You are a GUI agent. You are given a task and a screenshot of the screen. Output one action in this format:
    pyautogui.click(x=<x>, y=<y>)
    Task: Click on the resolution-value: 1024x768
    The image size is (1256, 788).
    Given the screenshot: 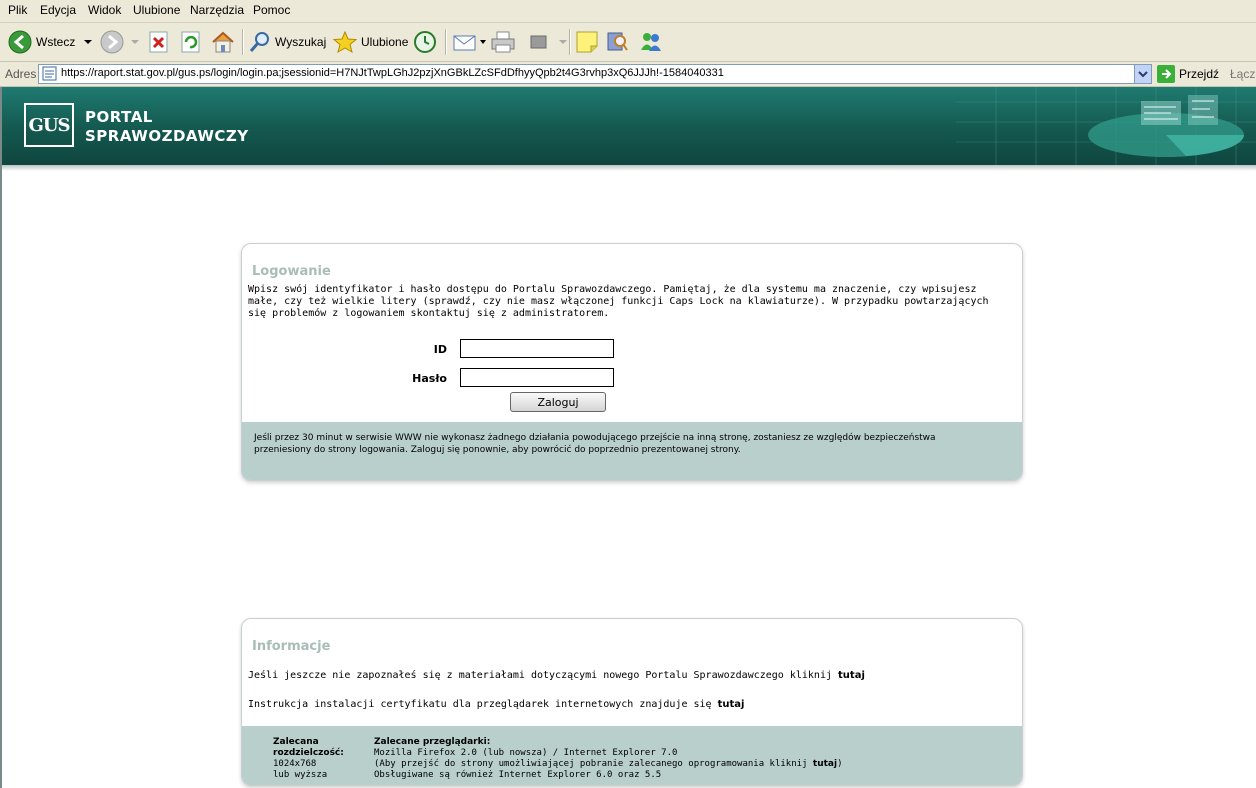 What is the action you would take?
    pyautogui.click(x=295, y=764)
    